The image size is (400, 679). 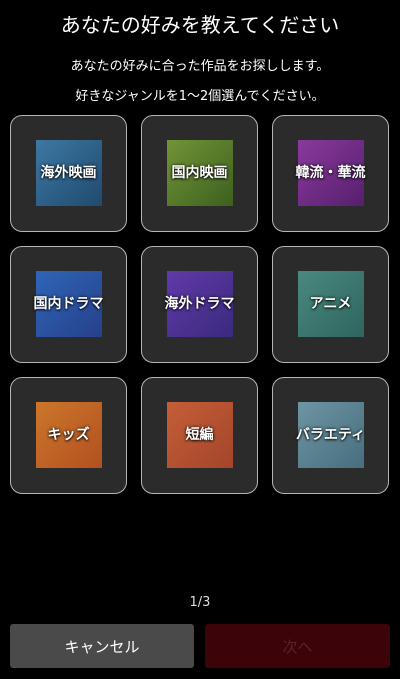 I want to click on page-instruction: 好きなジャンルを1〜2個選んでください。, so click(x=200, y=96).